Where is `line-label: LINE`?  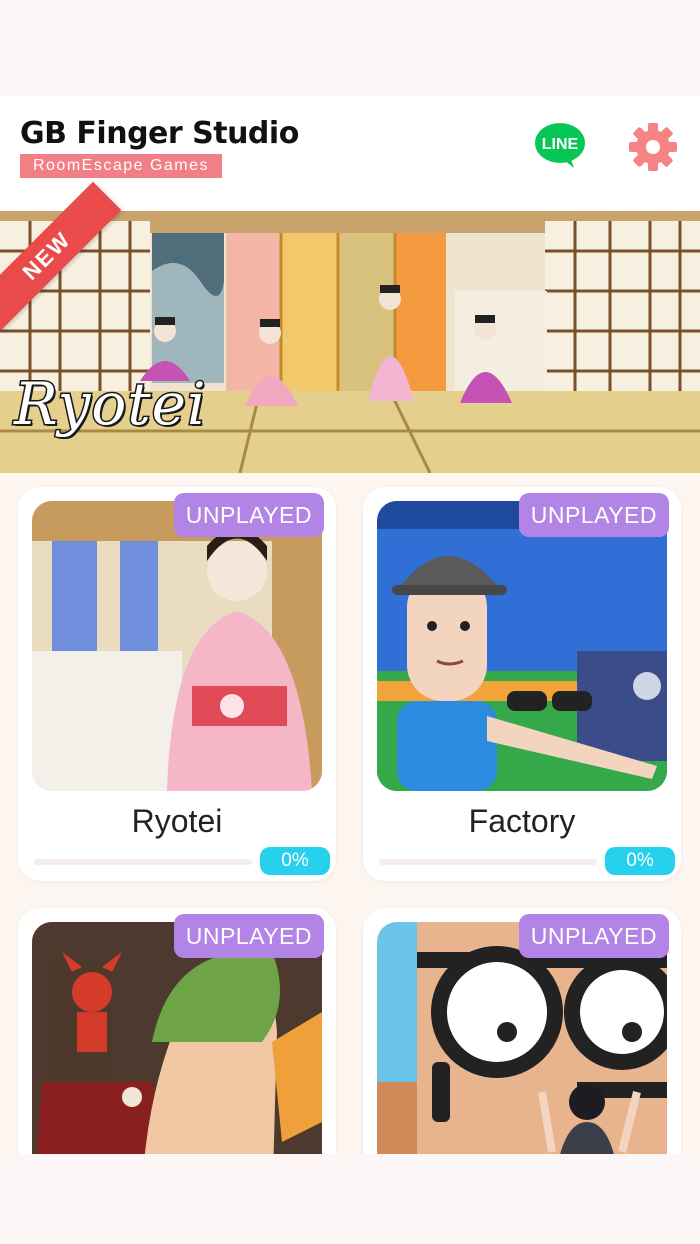
line-label: LINE is located at coordinates (560, 144).